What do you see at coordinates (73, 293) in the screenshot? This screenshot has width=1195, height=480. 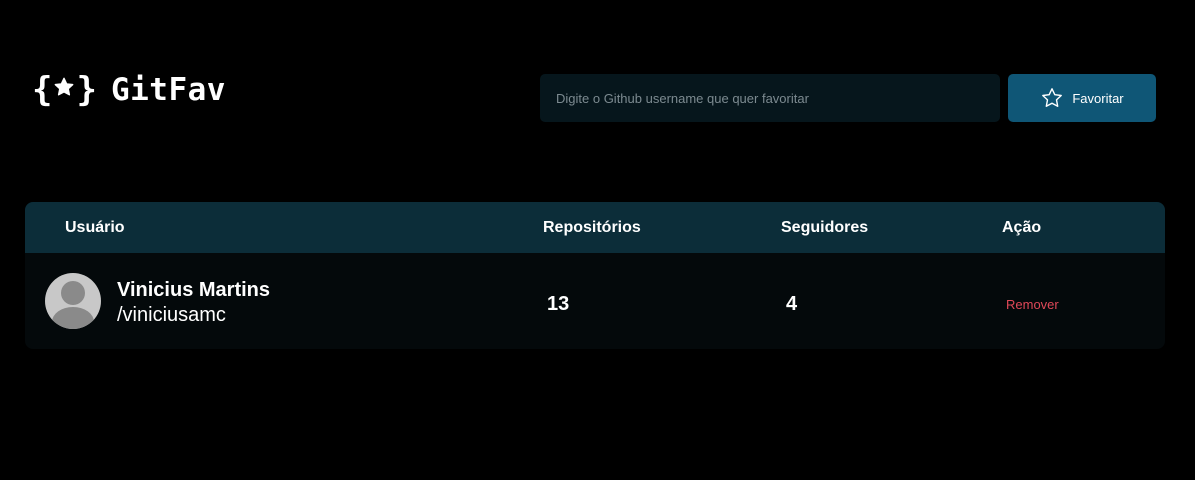 I see `avatar-placeholder-icon` at bounding box center [73, 293].